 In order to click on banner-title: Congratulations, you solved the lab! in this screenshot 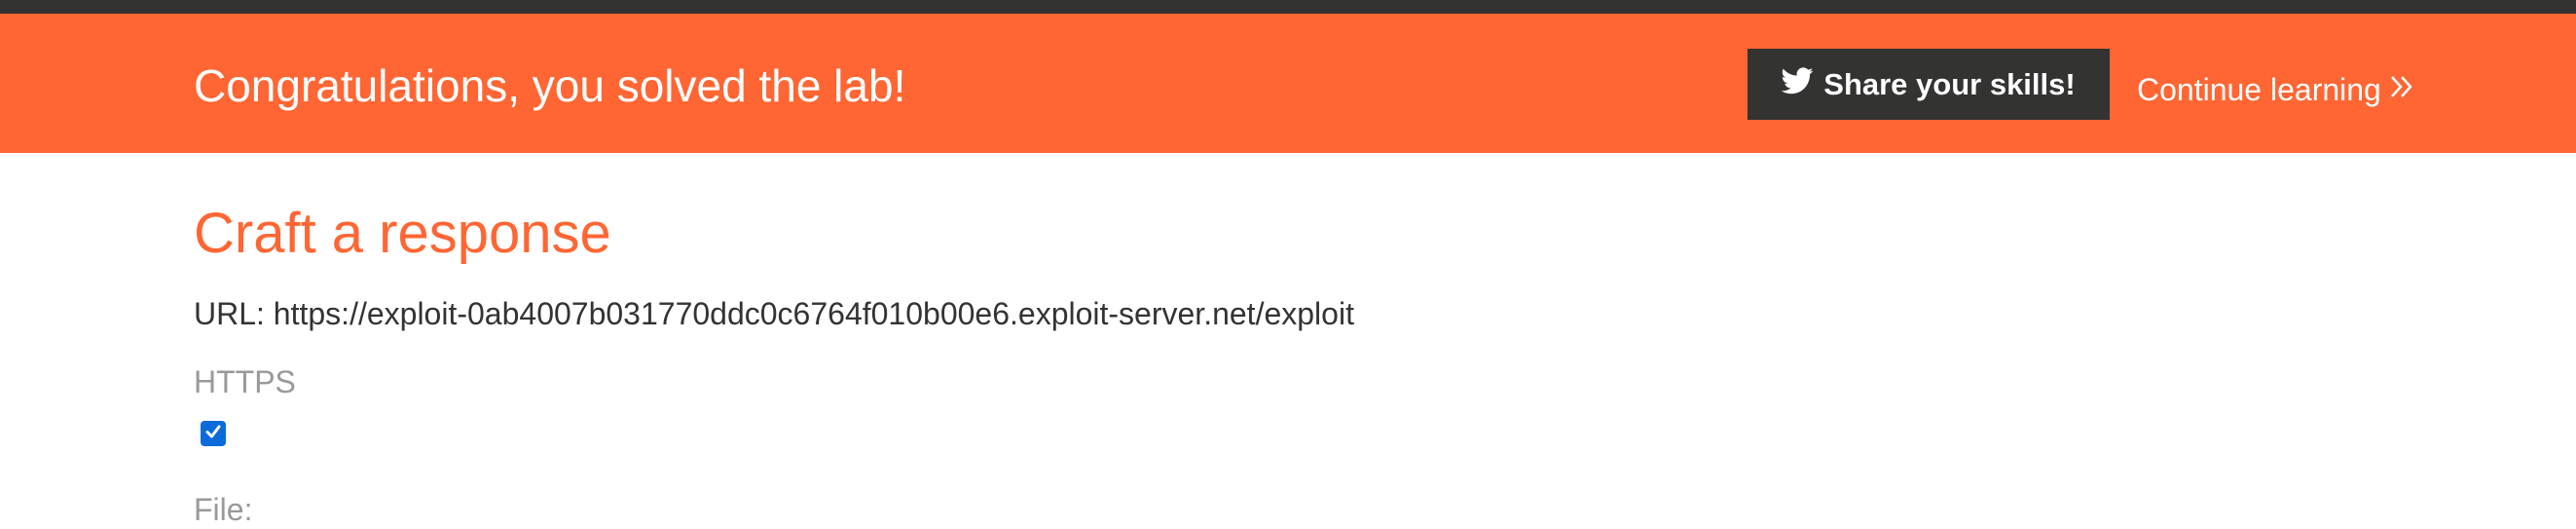, I will do `click(550, 85)`.